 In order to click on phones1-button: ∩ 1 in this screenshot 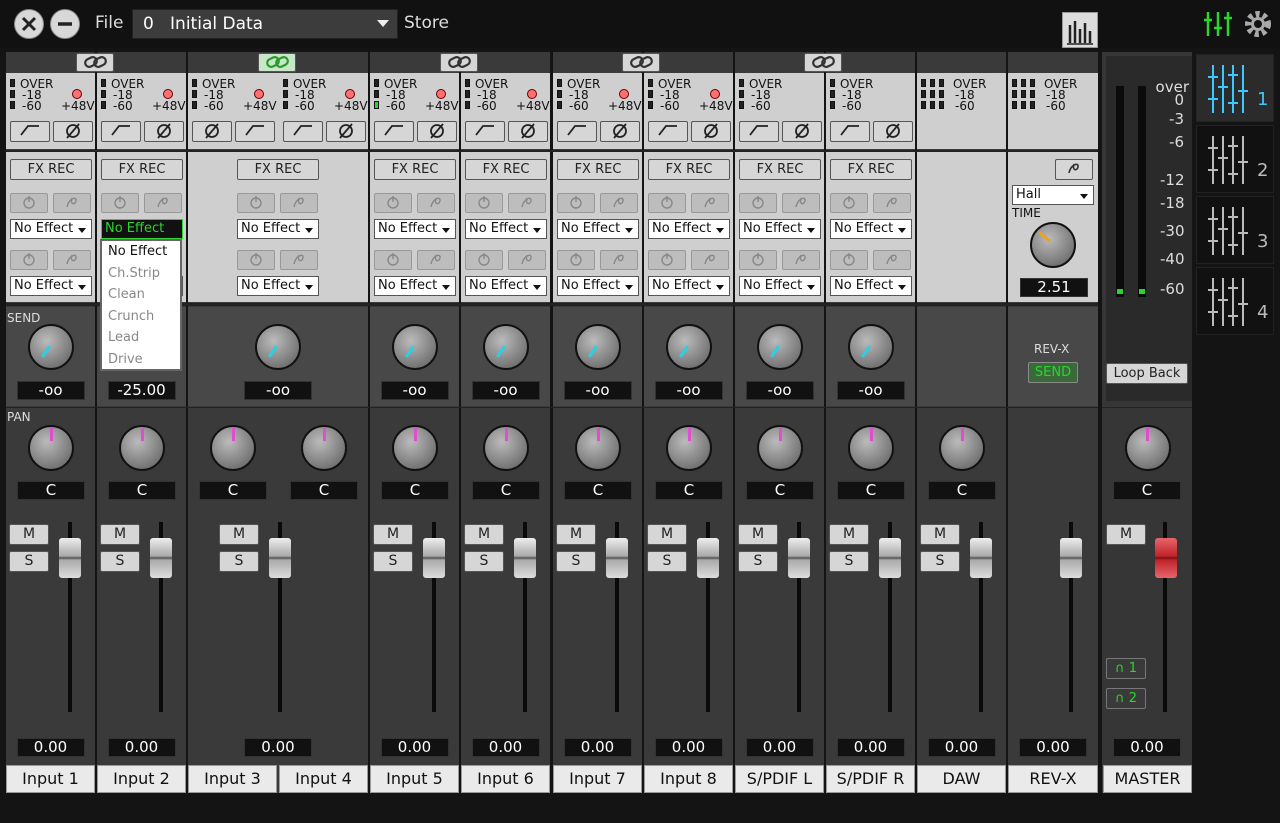, I will do `click(1126, 668)`.